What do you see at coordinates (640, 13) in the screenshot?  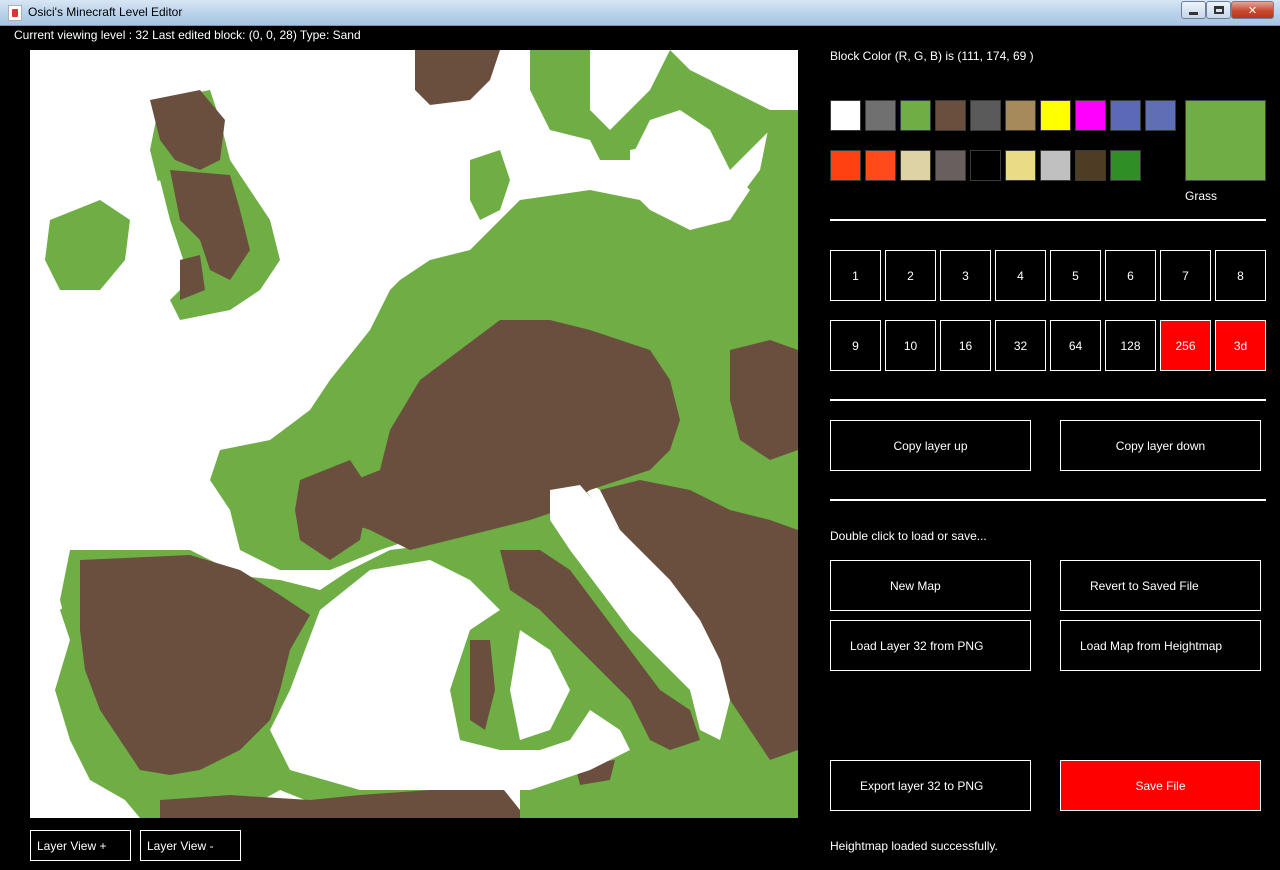 I see `window-titlebar: Osici's Minecraft Level Editor ✕` at bounding box center [640, 13].